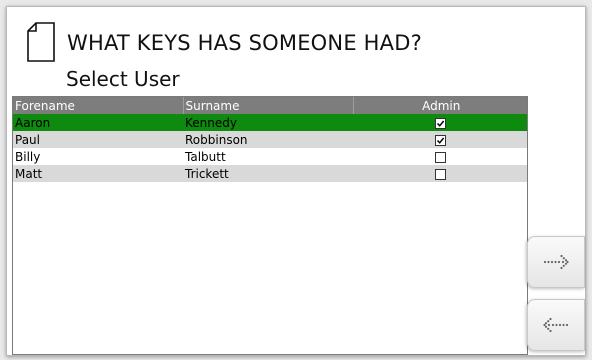 The height and width of the screenshot is (360, 592). Describe the element at coordinates (28, 156) in the screenshot. I see `forename-cell: Billy` at that location.